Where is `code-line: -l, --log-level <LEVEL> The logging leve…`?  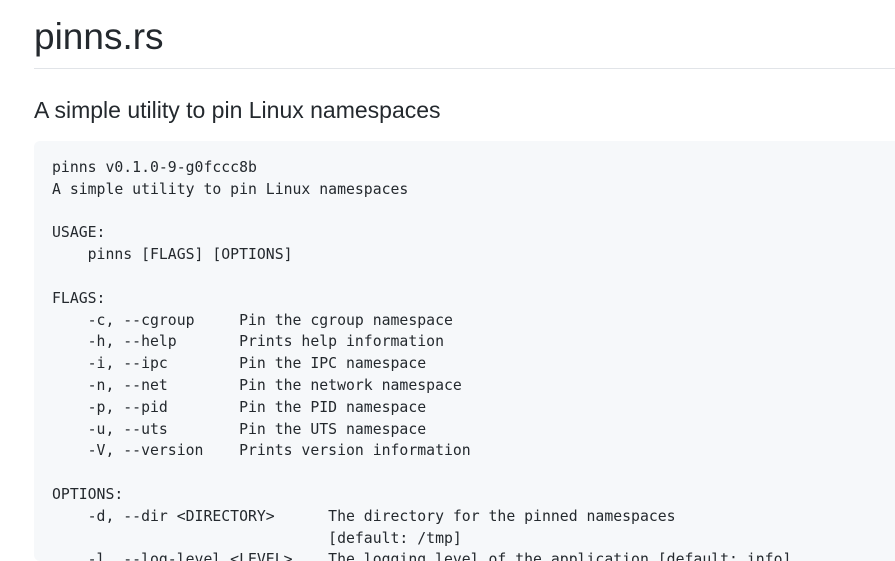
code-line: -l, --log-level <LEVEL> The logging leve… is located at coordinates (422, 556).